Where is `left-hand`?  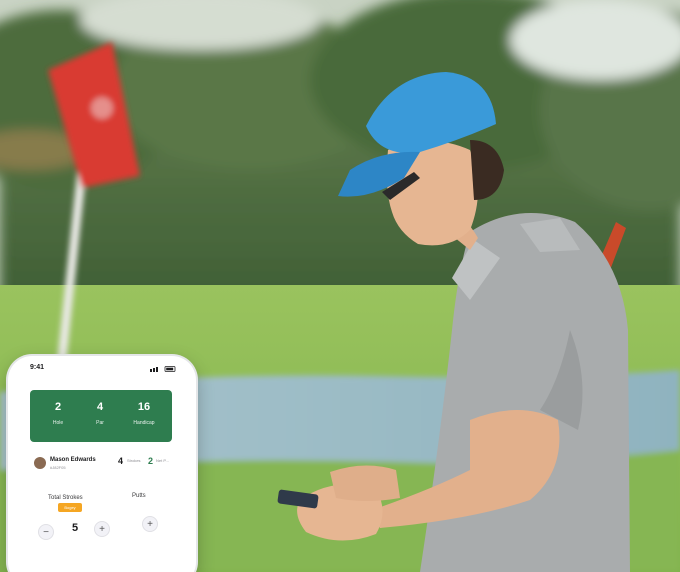
left-hand is located at coordinates (365, 483).